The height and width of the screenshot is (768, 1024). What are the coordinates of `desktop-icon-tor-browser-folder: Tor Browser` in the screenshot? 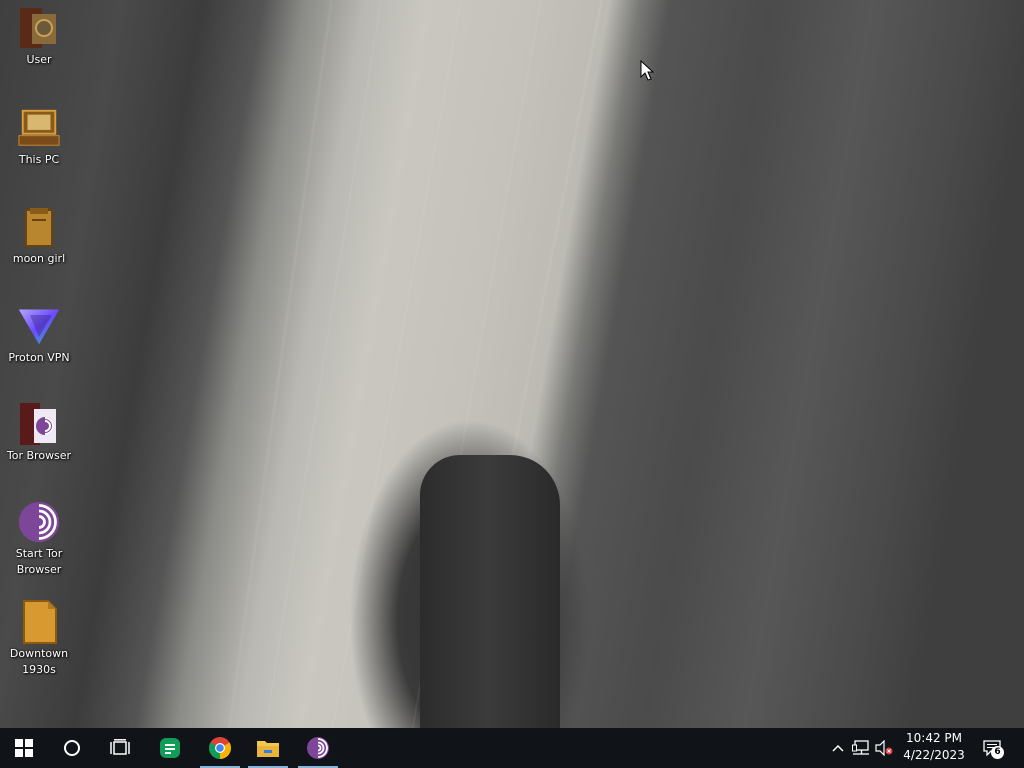 It's located at (39, 433).